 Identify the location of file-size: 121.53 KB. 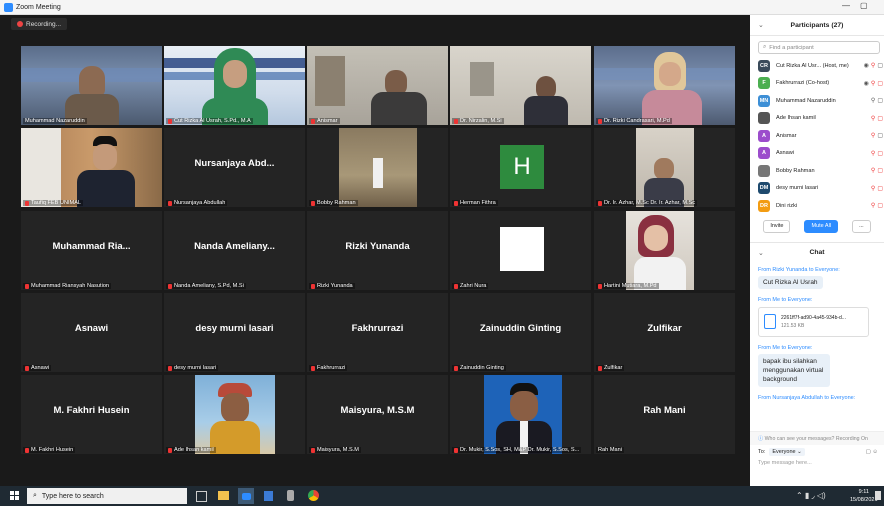
(793, 325).